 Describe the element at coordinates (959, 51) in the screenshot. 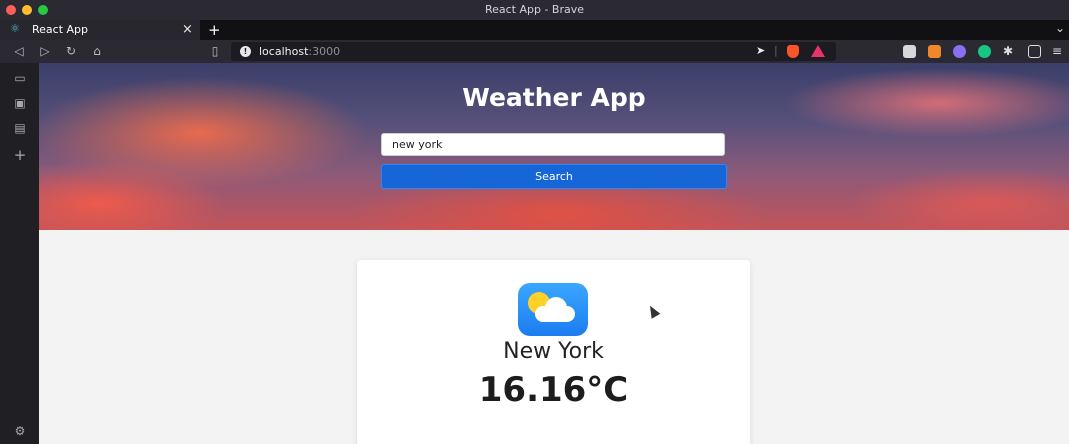

I see `purple-extension-icon` at that location.